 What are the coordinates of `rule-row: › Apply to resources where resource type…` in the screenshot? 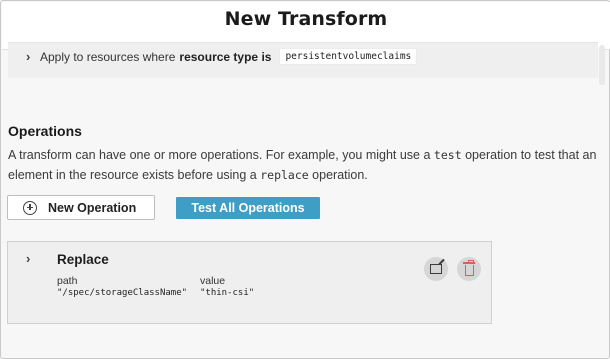 It's located at (222, 56).